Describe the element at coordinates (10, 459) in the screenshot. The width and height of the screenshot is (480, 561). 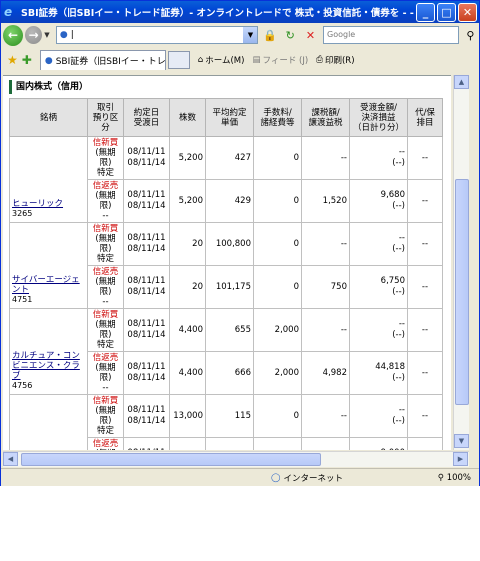
I see `scroll-left-arrow-icon: ◀` at that location.